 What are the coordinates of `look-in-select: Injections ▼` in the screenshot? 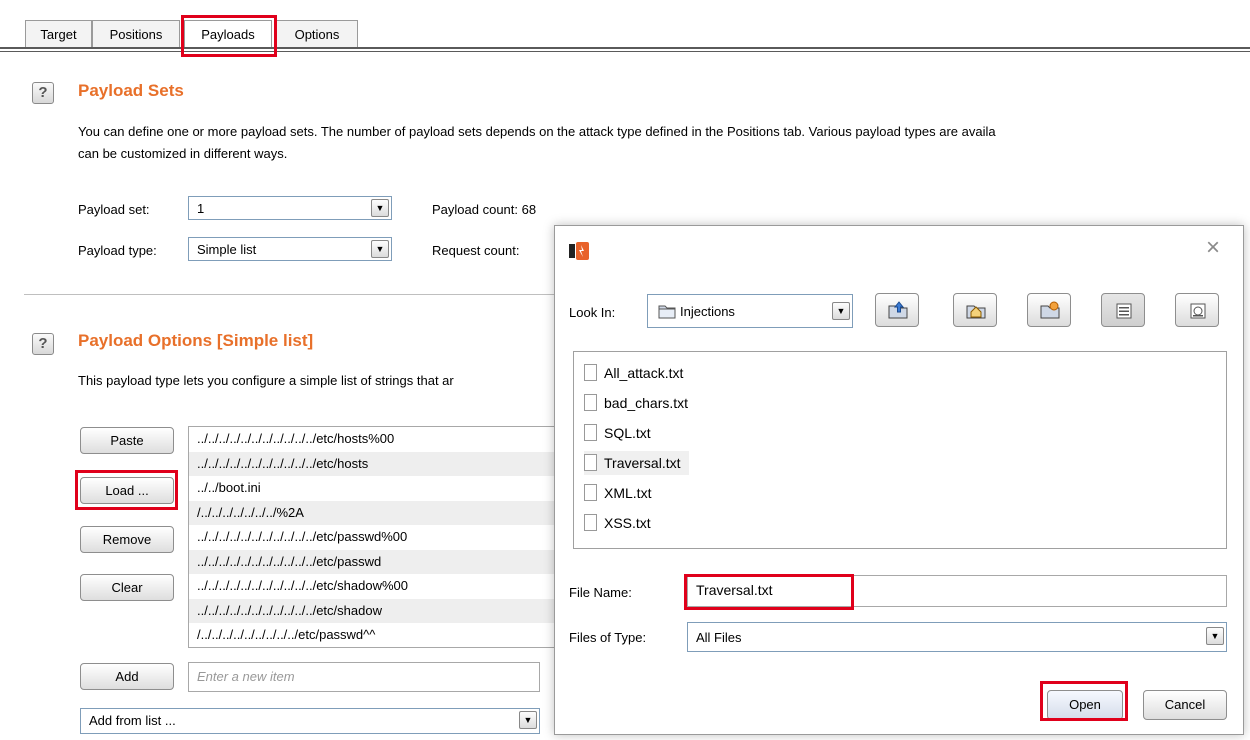 It's located at (750, 311).